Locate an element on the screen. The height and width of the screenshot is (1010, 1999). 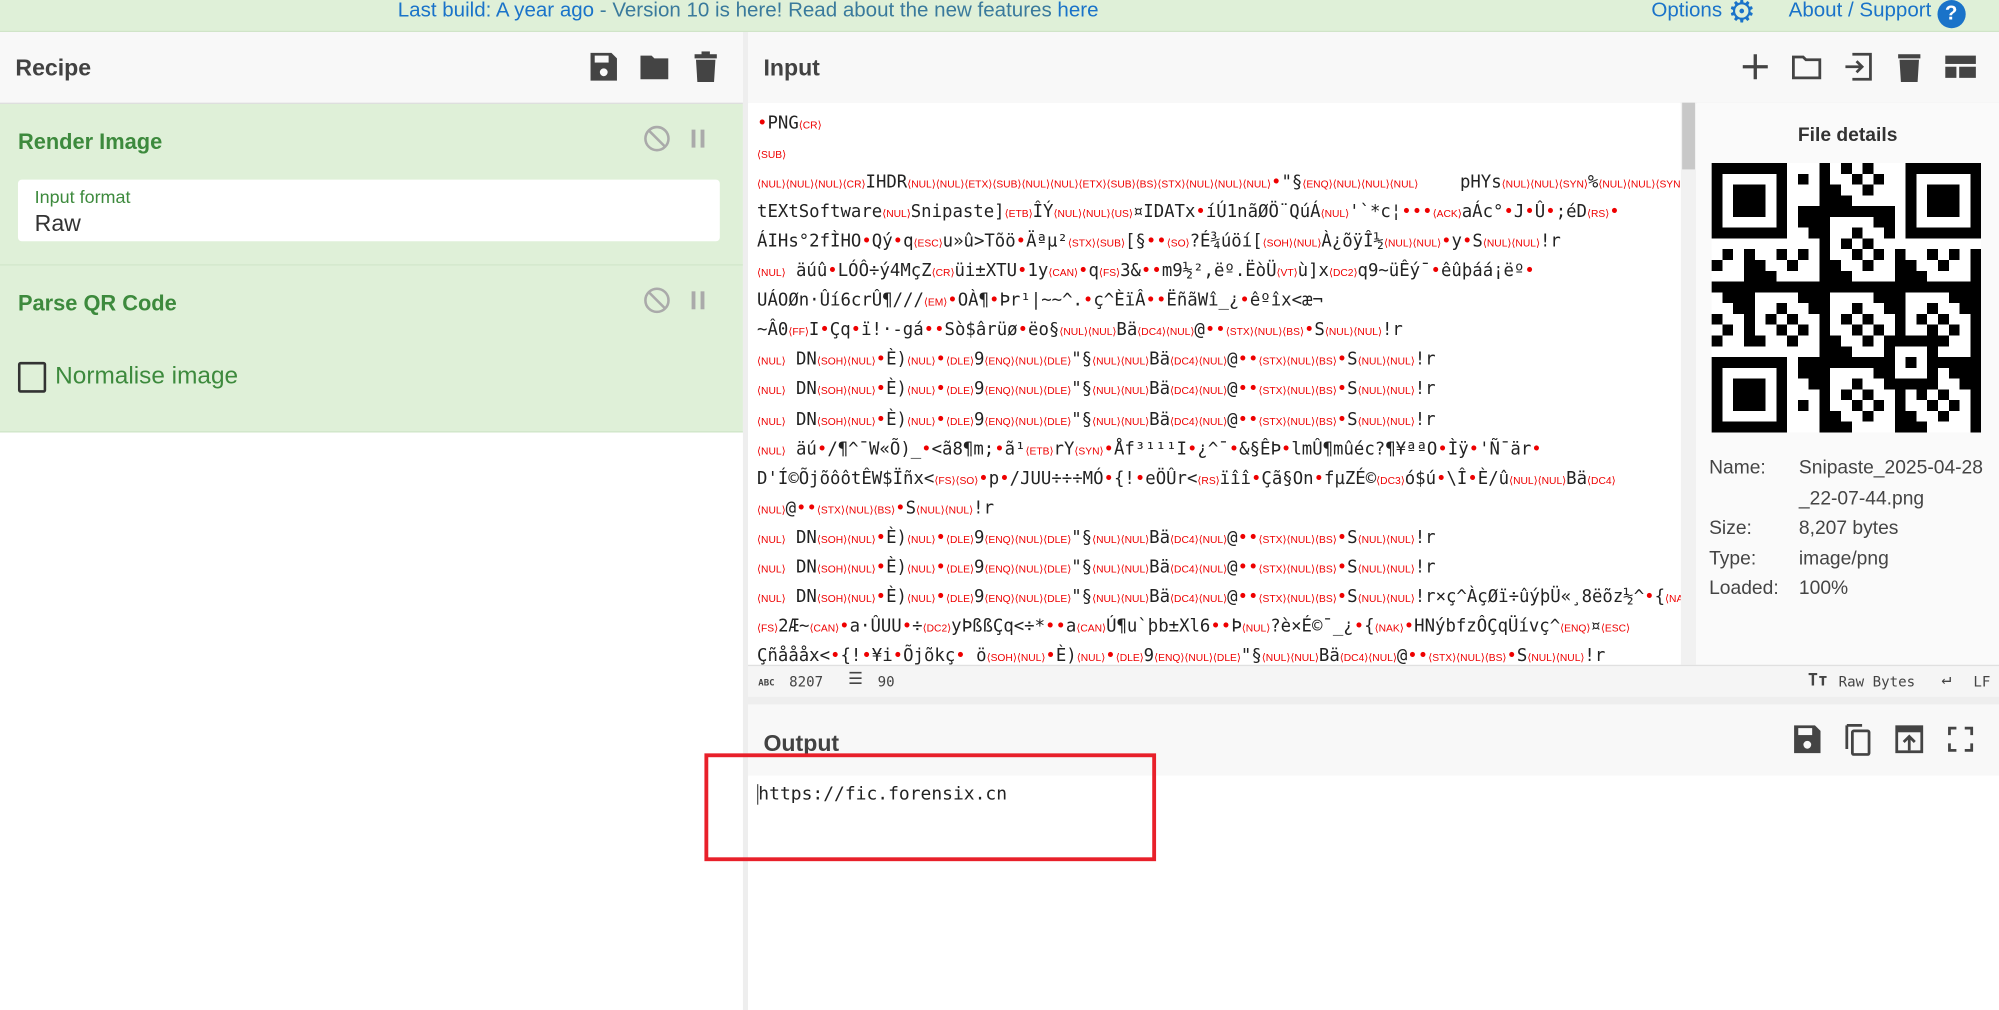
normalise-image-checkbox is located at coordinates (32, 377).